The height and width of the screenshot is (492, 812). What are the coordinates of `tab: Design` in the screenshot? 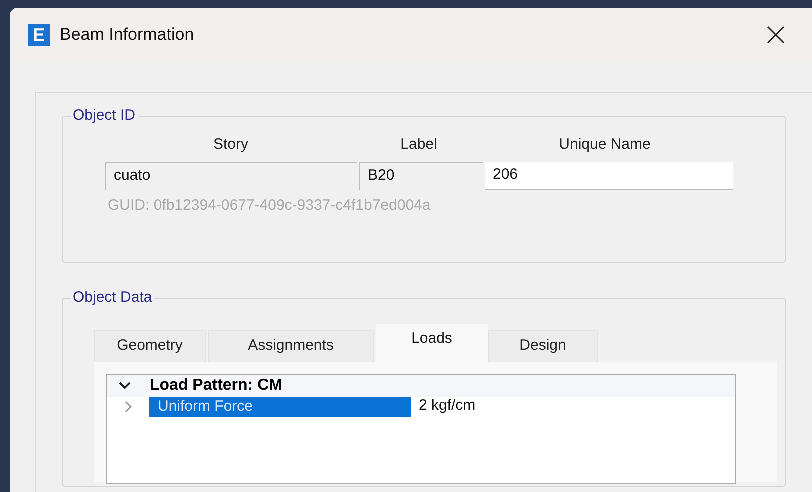 It's located at (543, 346).